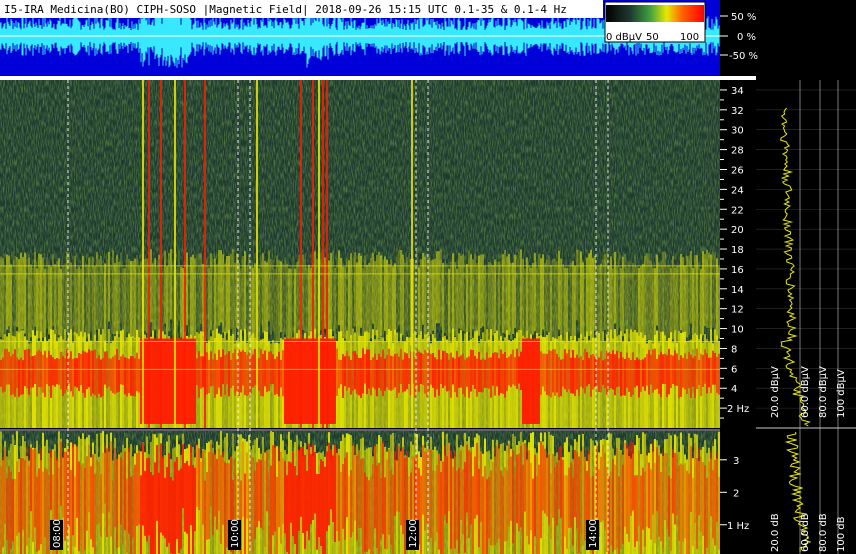  I want to click on side-axis-label-lower-text: 20.0 dB, so click(775, 532).